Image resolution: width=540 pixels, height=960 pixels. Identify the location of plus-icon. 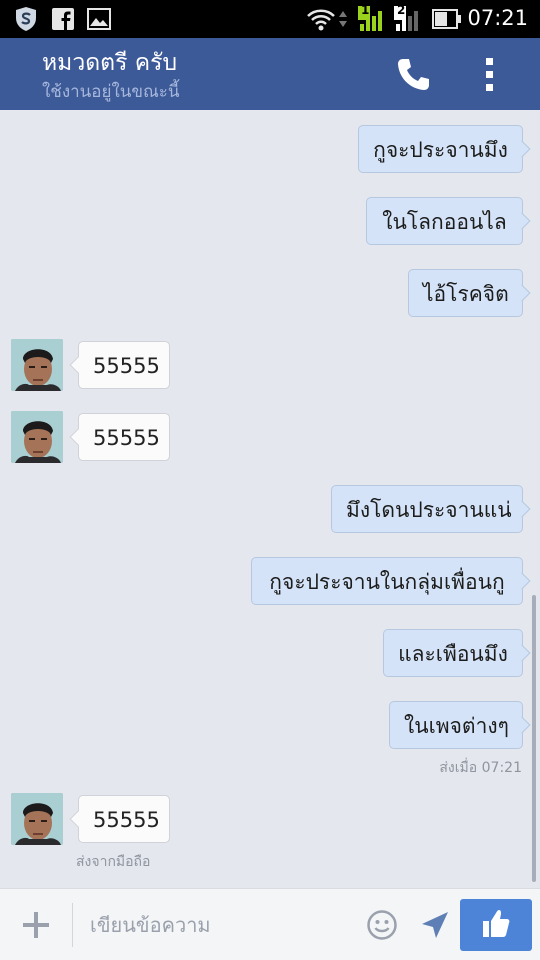
(36, 925).